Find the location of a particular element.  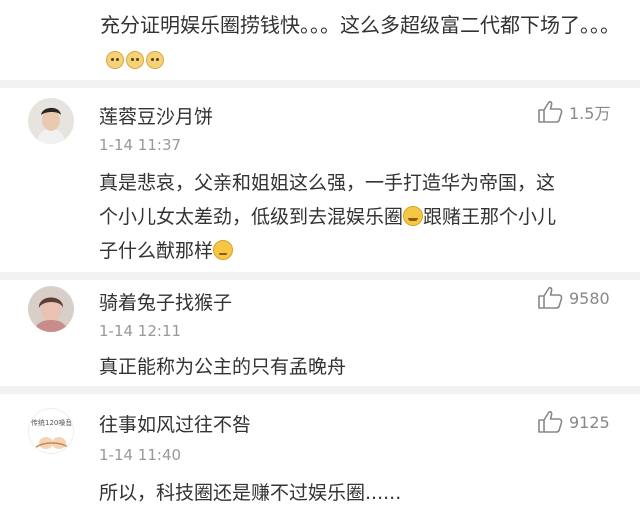

comment-line: 真是悲哀，父亲和姐姐这么强，一手打造华为帝国，这 is located at coordinates (327, 183).